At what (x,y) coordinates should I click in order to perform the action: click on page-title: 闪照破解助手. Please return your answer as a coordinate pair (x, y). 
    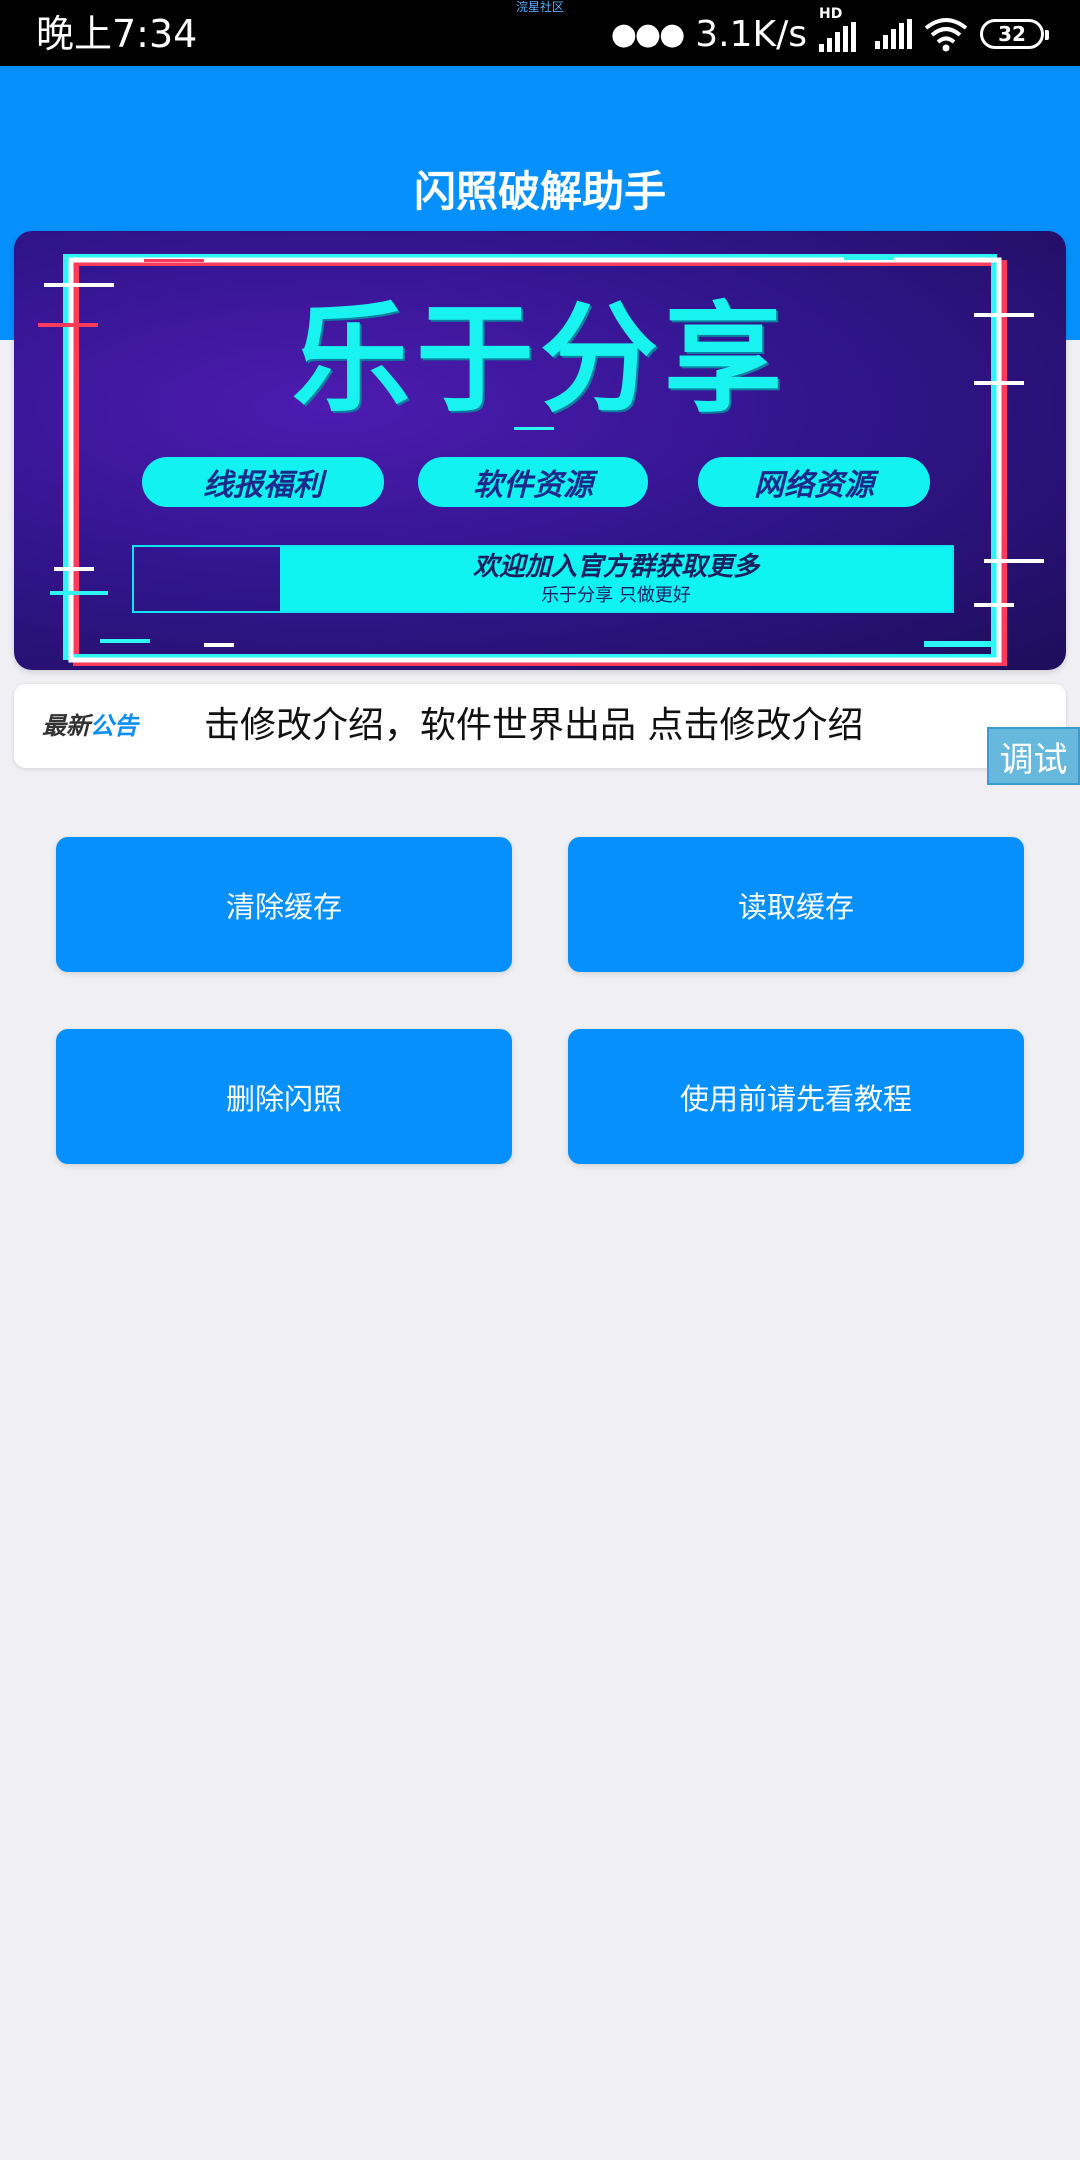
    Looking at the image, I should click on (539, 191).